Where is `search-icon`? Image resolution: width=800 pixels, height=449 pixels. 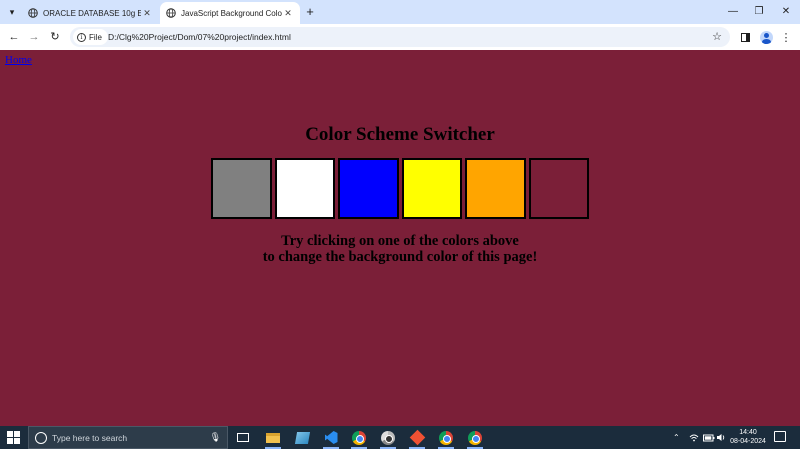 search-icon is located at coordinates (41, 437).